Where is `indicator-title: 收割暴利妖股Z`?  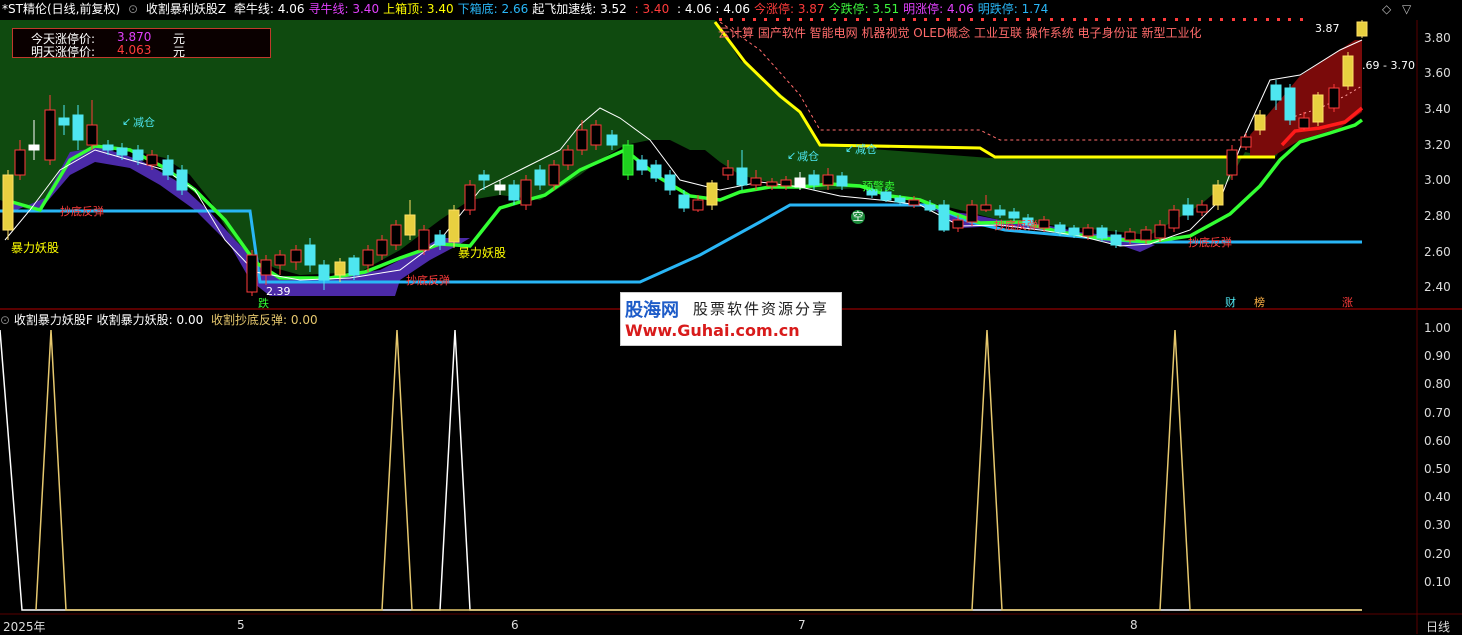 indicator-title: 收割暴利妖股Z is located at coordinates (186, 9).